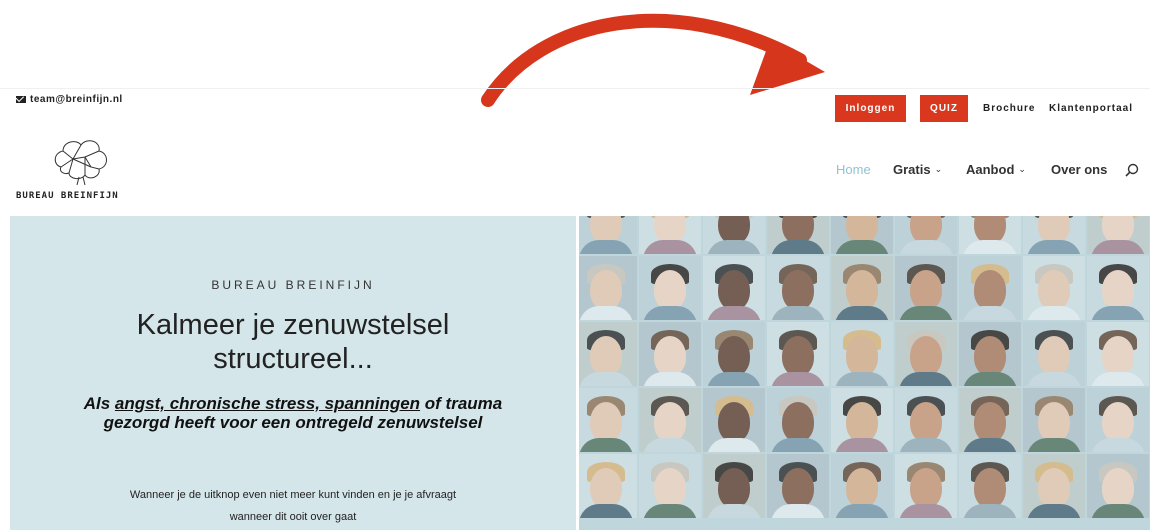  I want to click on hero-subtitle-highlight: angst, chronische stress, spanningen, so click(267, 403).